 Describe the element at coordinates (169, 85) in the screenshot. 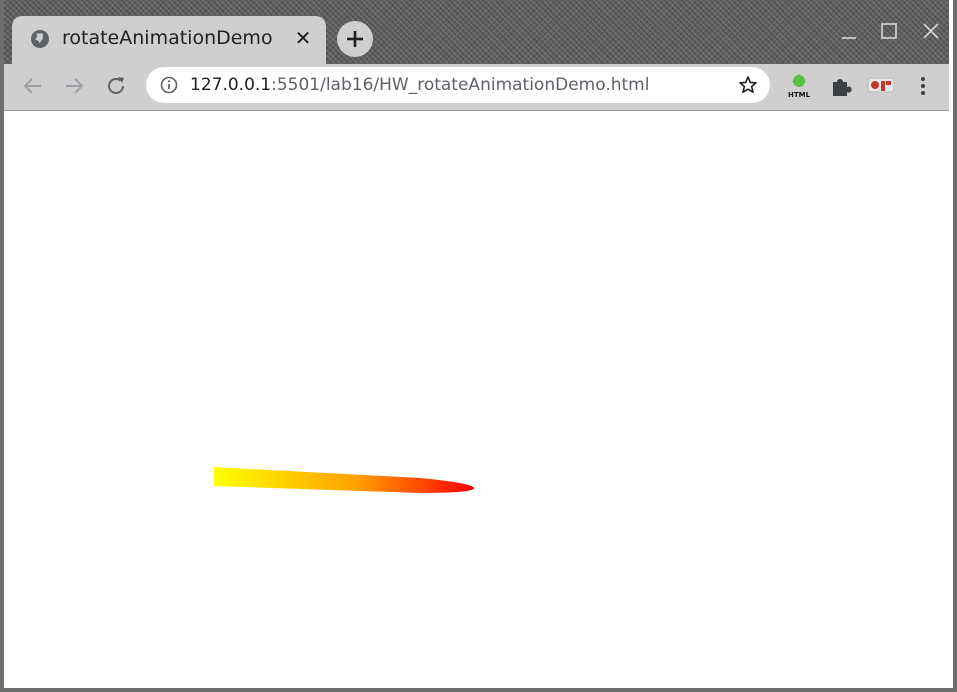

I see `info-icon` at that location.